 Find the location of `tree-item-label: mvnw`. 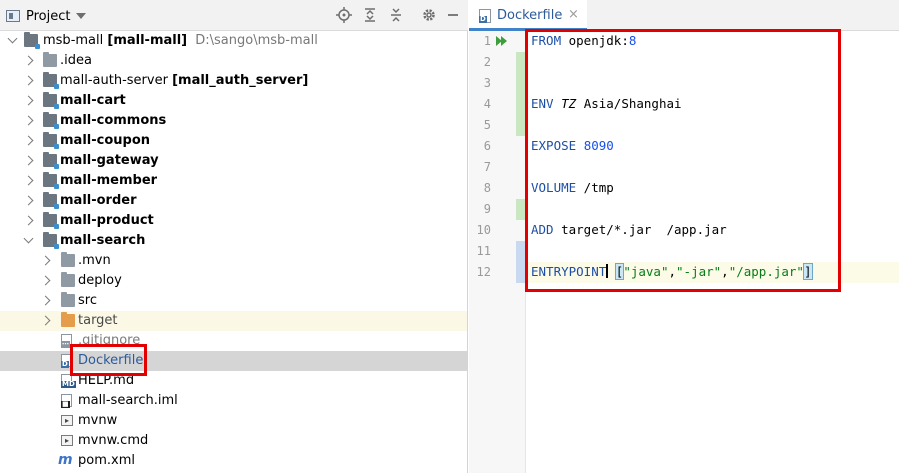

tree-item-label: mvnw is located at coordinates (98, 420).